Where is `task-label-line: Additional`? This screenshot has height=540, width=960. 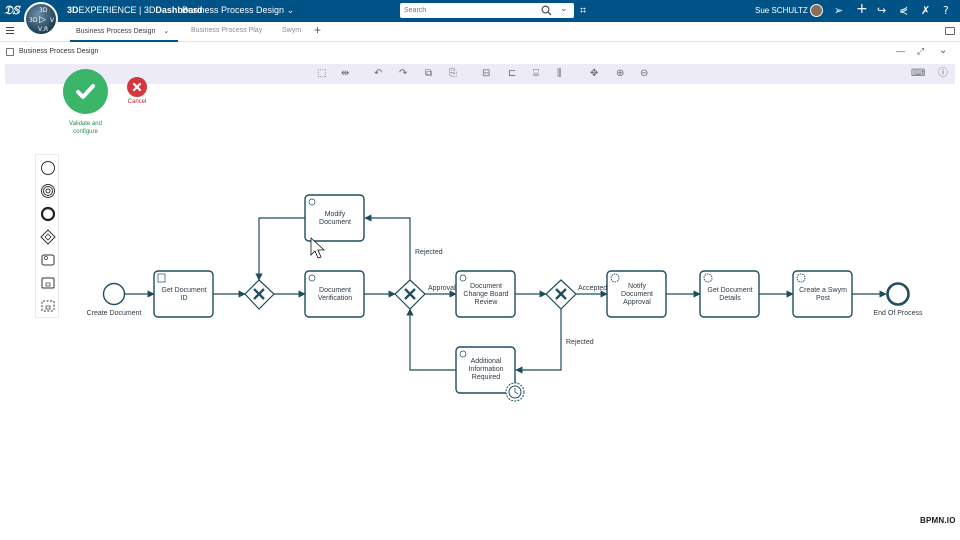
task-label-line: Additional is located at coordinates (486, 361).